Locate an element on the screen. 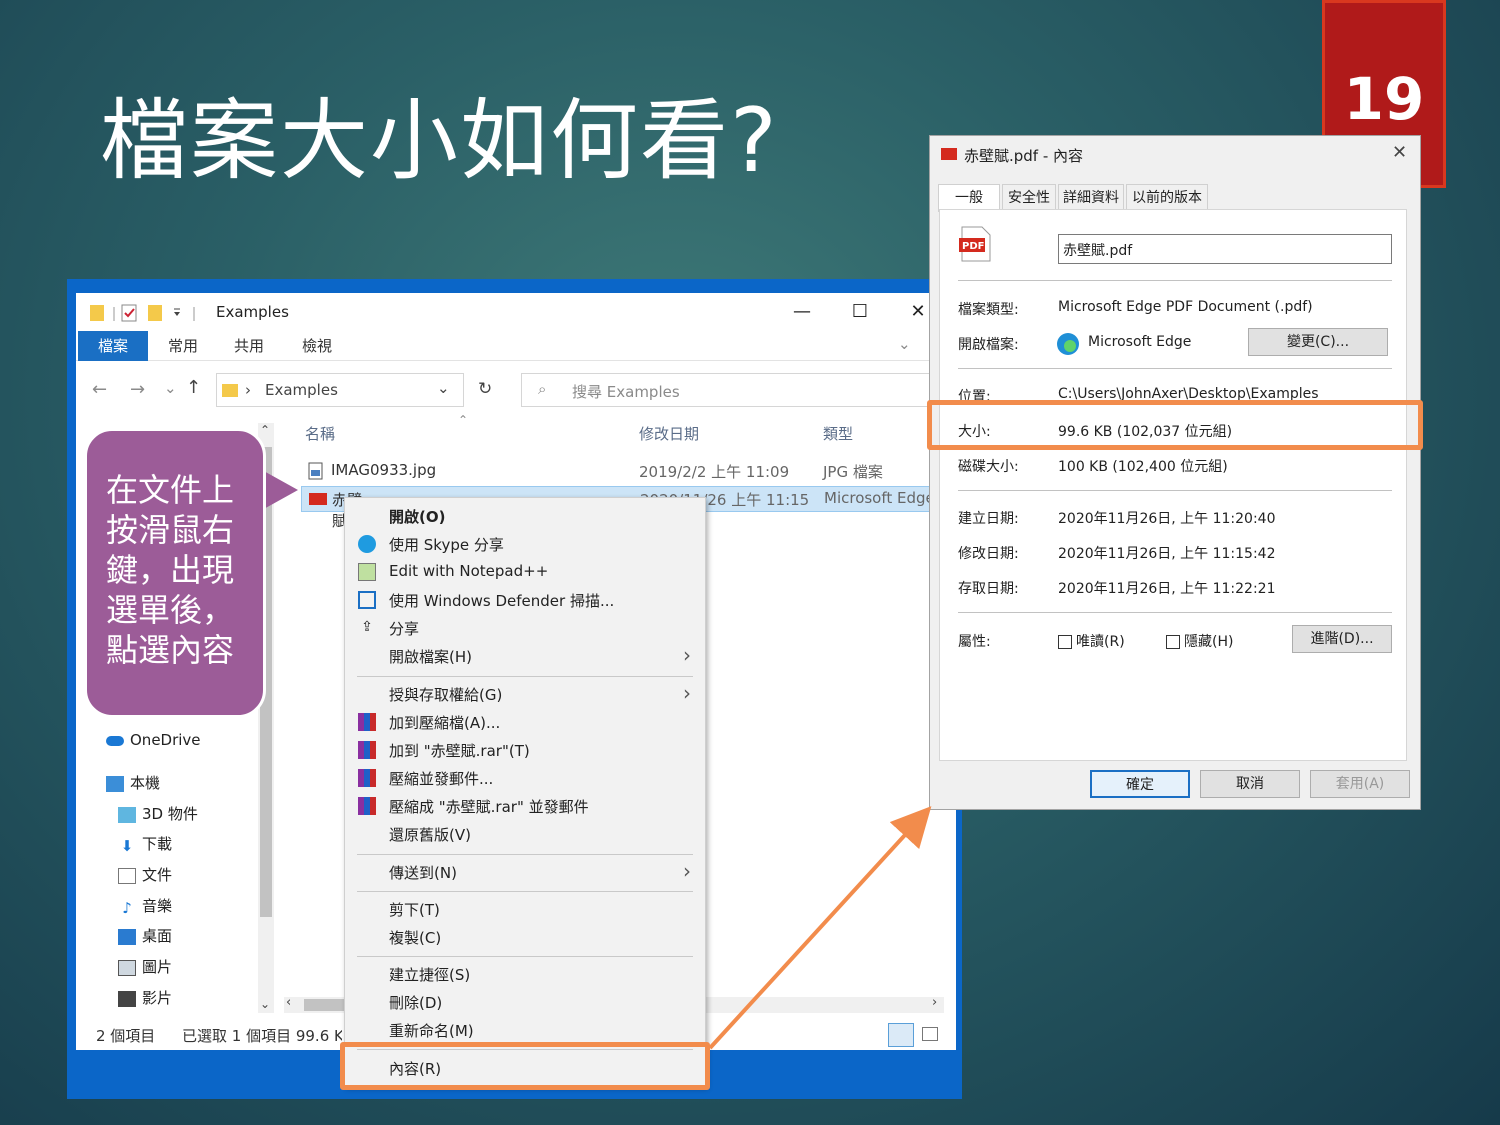 The width and height of the screenshot is (1500, 1125). file-type-value: Microsoft Edge PDF Document (.pdf) is located at coordinates (1185, 307).